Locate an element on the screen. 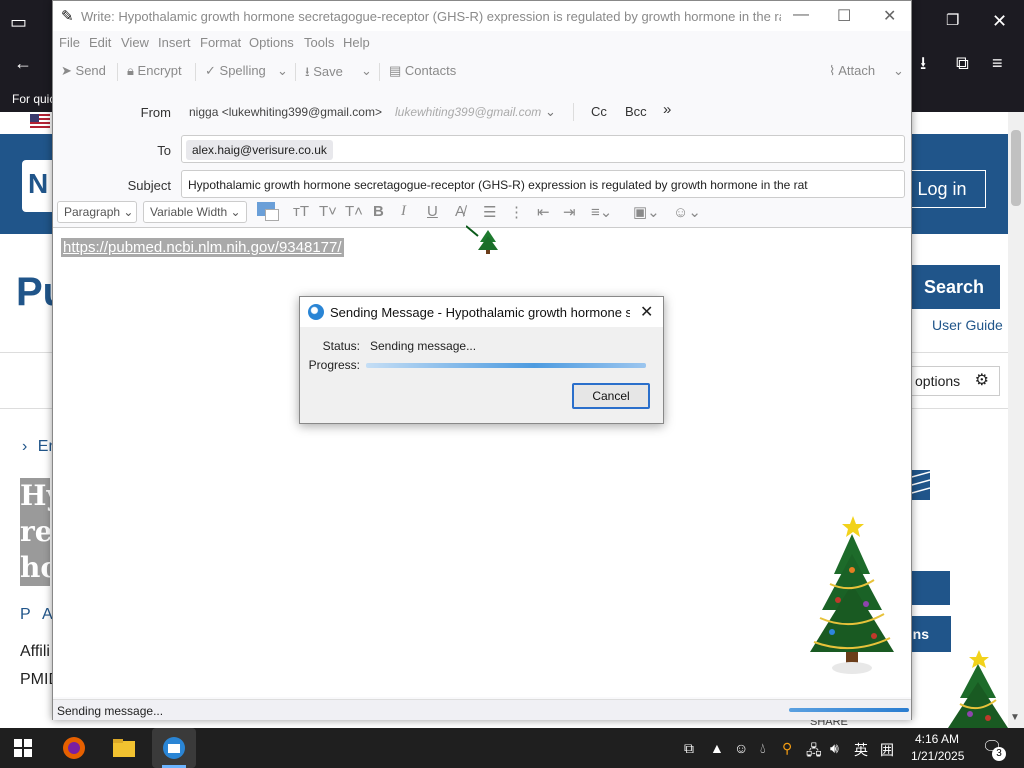 Image resolution: width=1024 pixels, height=768 pixels. attach-dropdown: ⌄ is located at coordinates (898, 71).